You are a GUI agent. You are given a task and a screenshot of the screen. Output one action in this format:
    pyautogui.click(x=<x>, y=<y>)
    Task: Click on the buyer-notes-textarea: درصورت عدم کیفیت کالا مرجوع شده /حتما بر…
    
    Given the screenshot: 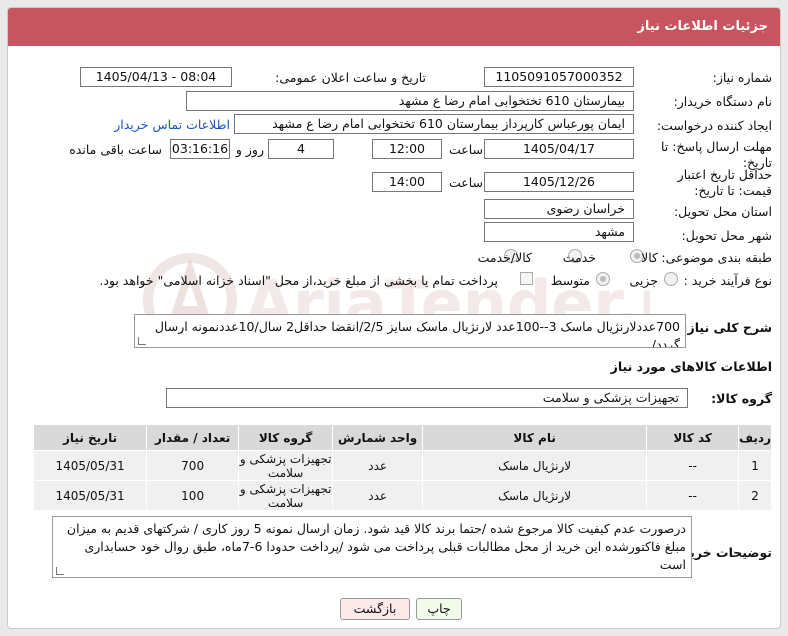 What is the action you would take?
    pyautogui.click(x=372, y=547)
    